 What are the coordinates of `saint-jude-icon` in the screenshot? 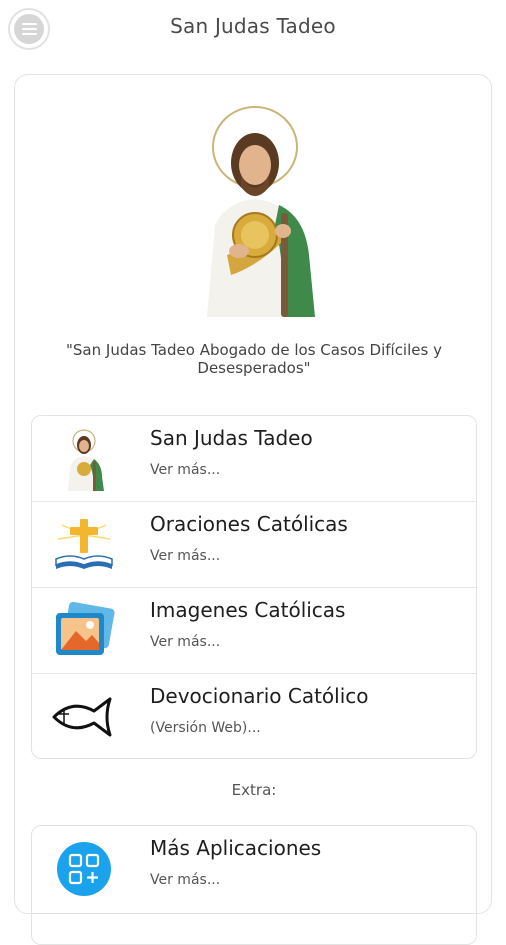 It's located at (86, 460).